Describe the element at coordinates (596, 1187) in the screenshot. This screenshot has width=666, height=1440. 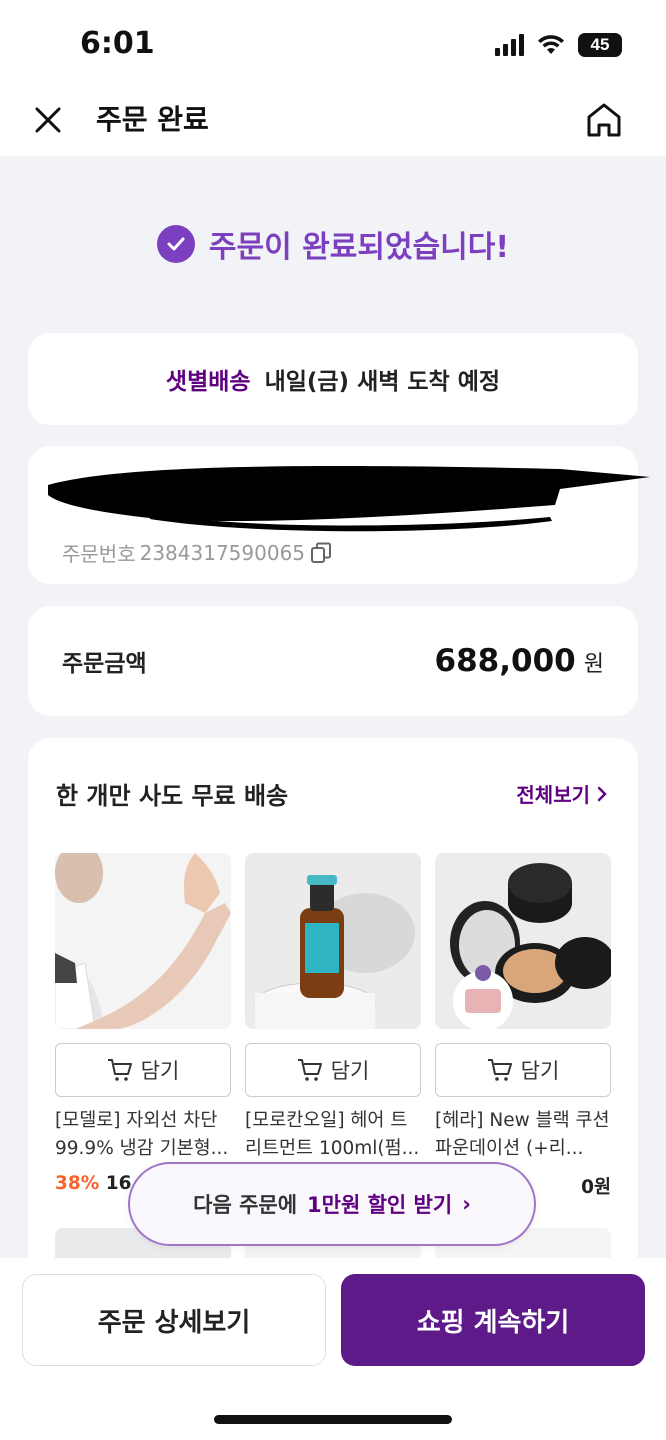
I see `price-value: 0원` at that location.